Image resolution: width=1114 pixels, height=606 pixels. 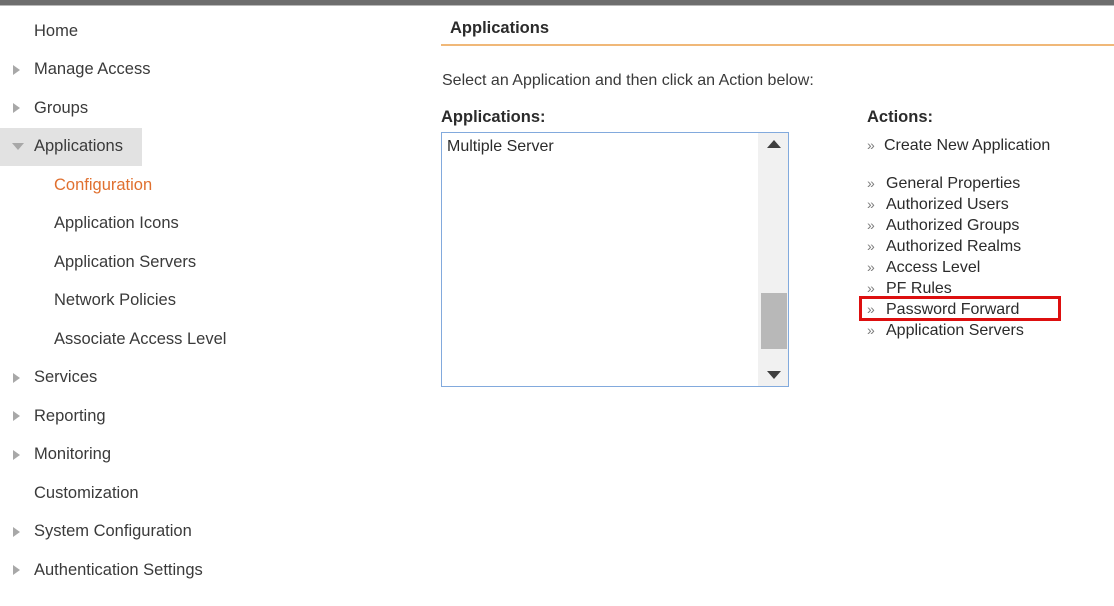 I want to click on action-general-properties: » General Properties, so click(x=990, y=183).